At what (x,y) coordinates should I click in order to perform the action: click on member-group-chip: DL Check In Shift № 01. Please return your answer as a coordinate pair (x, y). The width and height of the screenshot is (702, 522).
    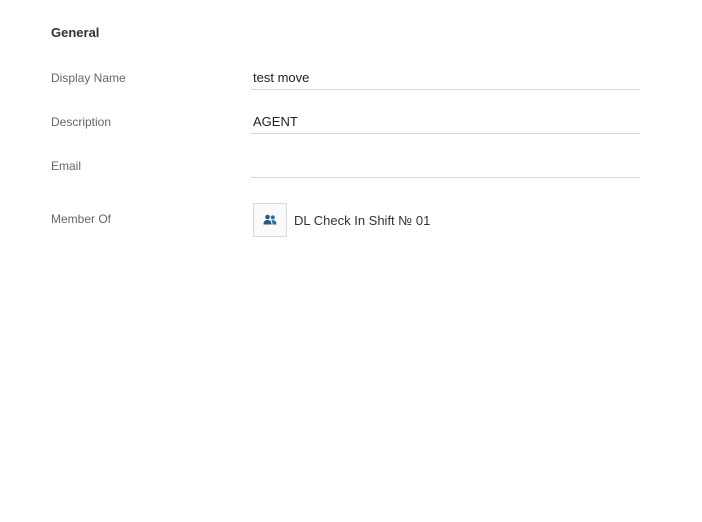
    Looking at the image, I should click on (341, 220).